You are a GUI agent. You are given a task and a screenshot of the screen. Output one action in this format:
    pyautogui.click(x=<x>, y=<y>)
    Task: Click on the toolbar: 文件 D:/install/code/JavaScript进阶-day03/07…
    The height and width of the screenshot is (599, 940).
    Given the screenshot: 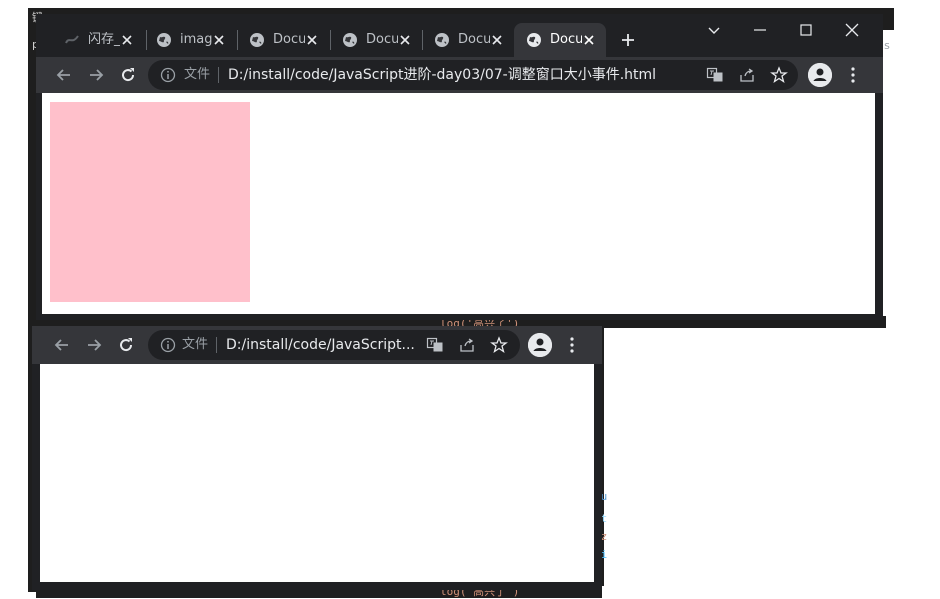 What is the action you would take?
    pyautogui.click(x=459, y=75)
    